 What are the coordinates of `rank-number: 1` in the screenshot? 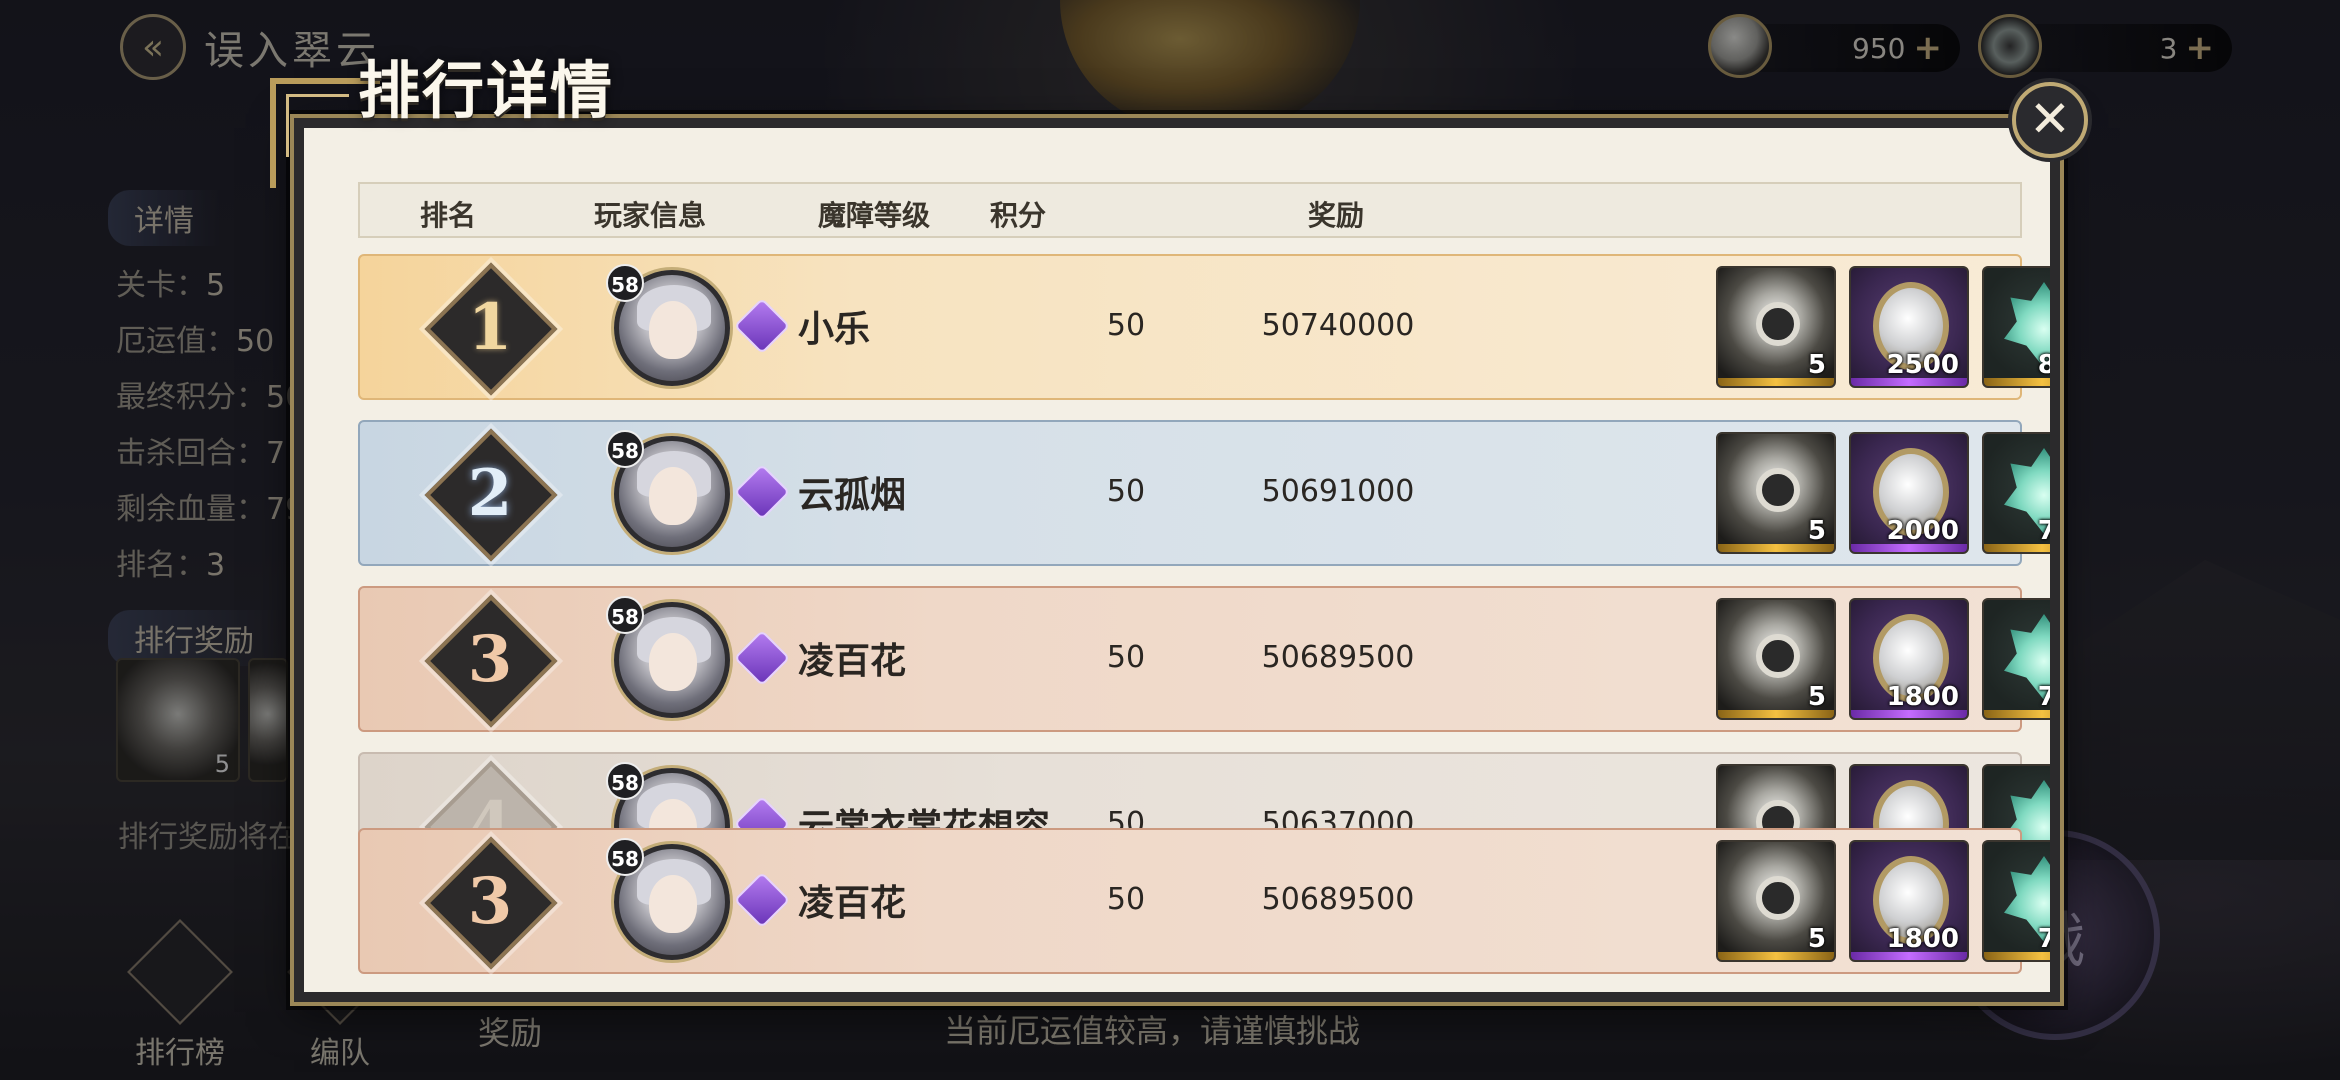 It's located at (490, 327).